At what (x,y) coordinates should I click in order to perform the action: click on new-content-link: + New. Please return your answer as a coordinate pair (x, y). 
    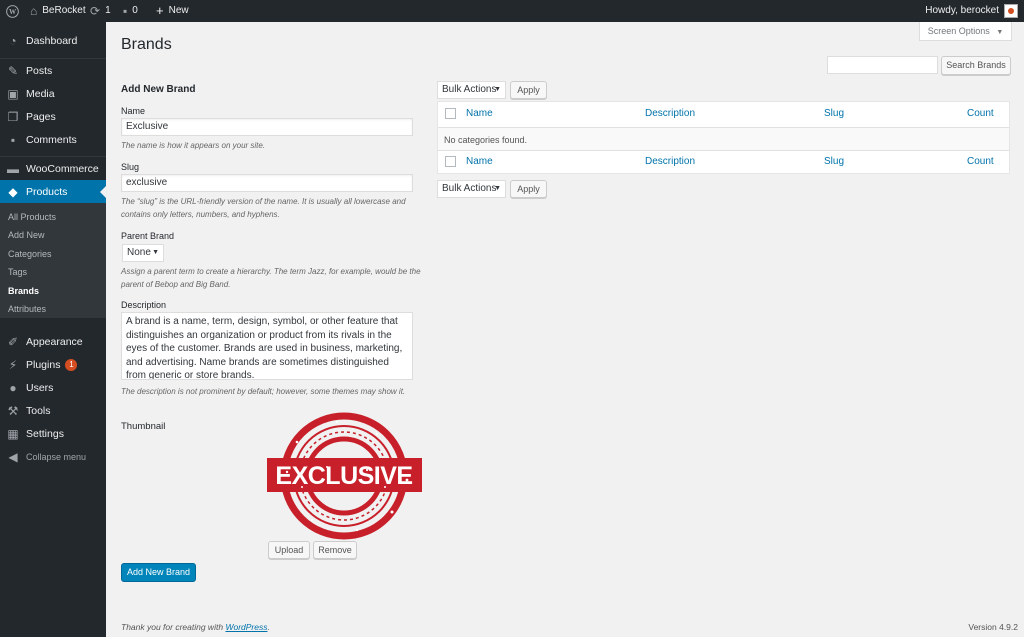
    Looking at the image, I should click on (172, 11).